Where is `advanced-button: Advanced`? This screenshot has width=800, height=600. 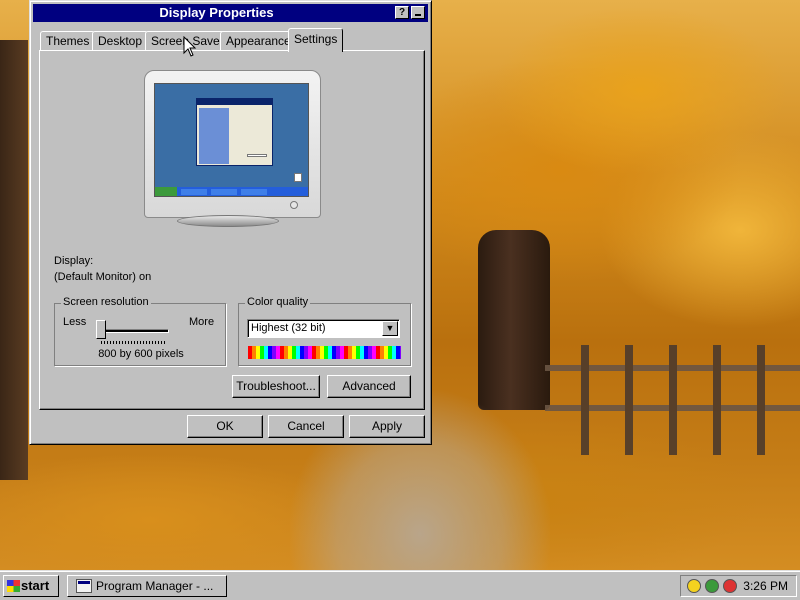 advanced-button: Advanced is located at coordinates (369, 386).